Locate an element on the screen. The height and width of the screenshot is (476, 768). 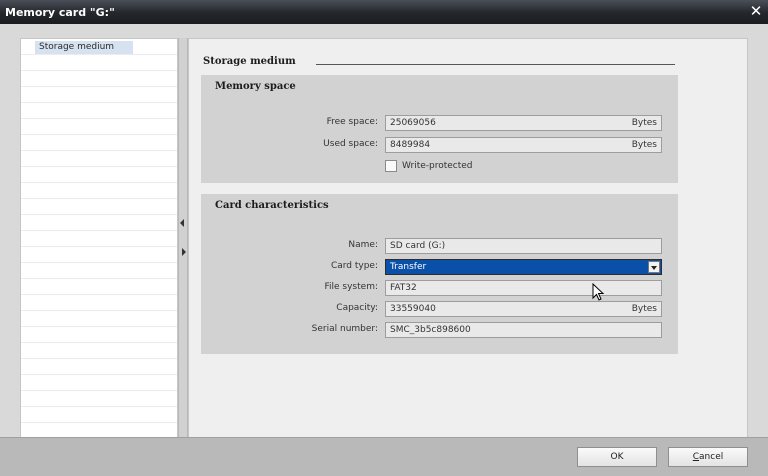
name-field: SD card (G:) is located at coordinates (523, 246).